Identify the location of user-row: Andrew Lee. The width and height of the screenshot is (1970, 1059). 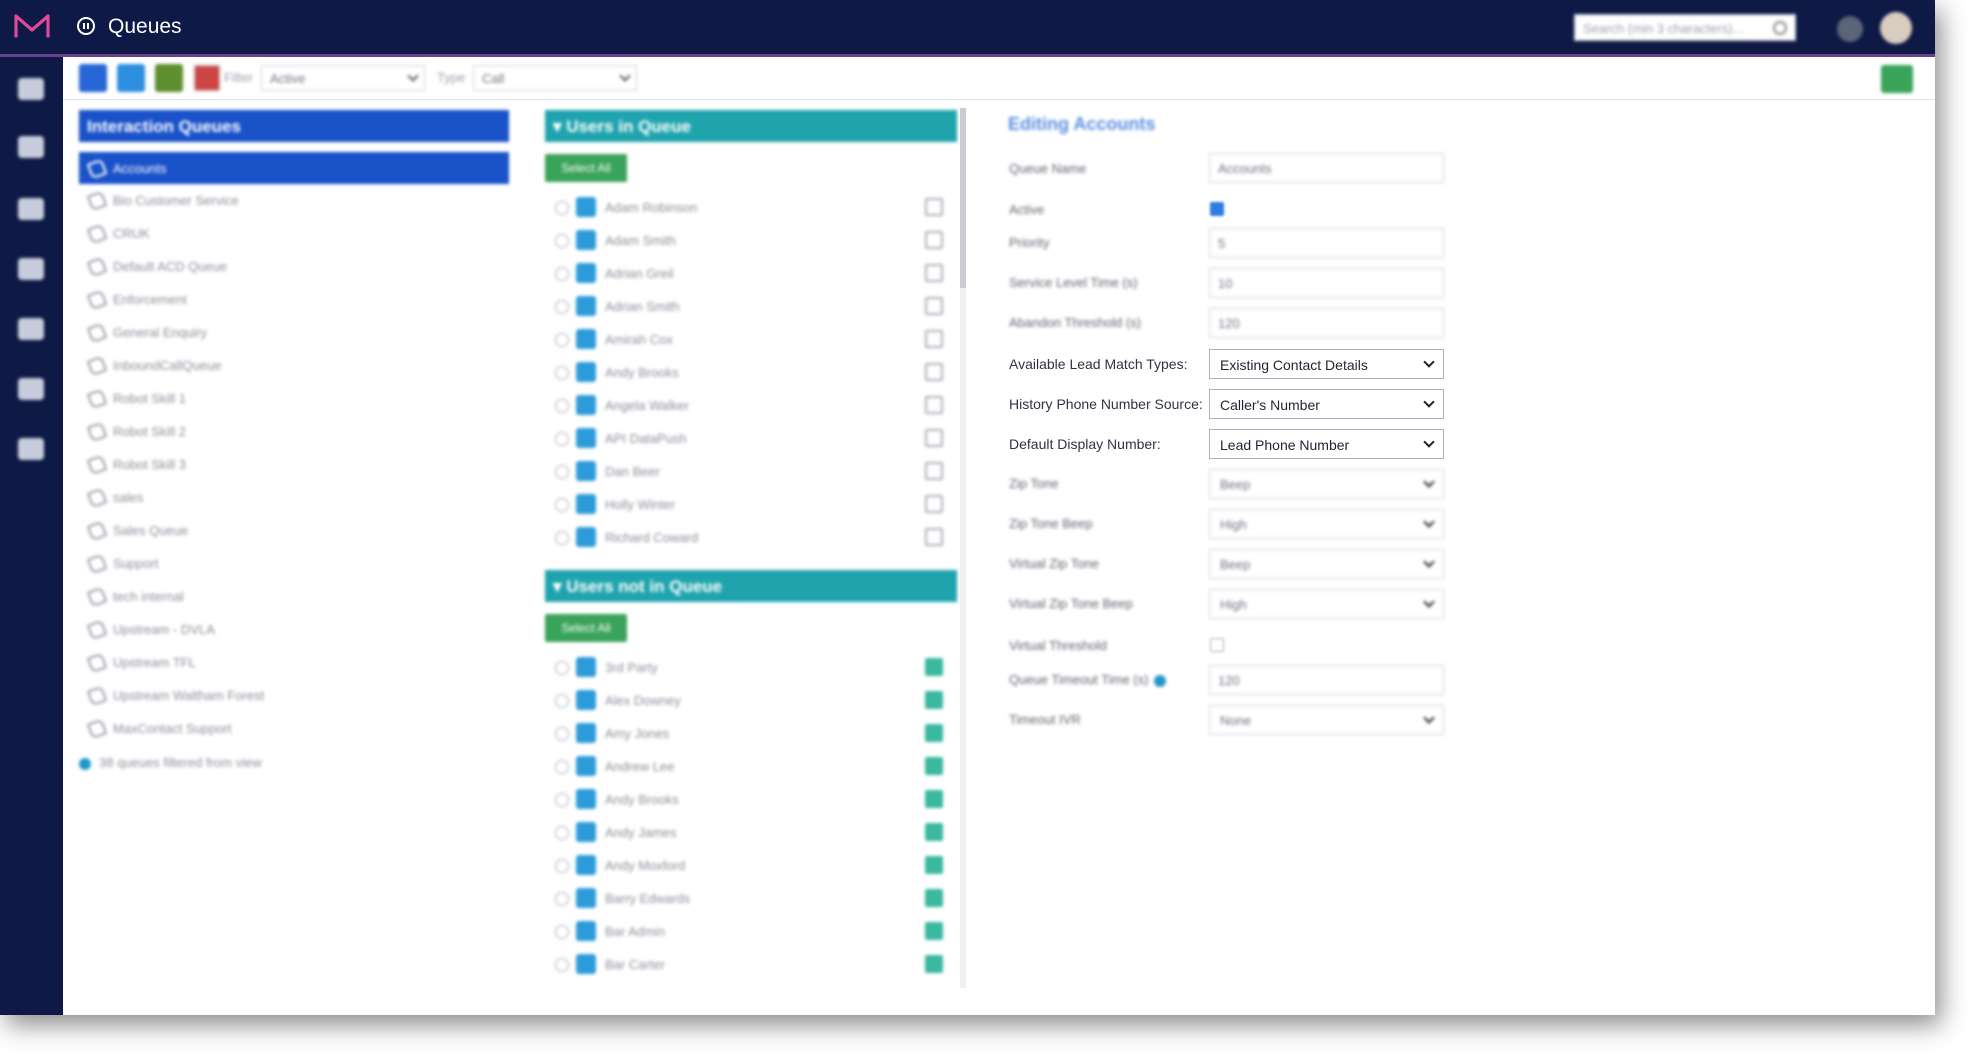
(745, 765).